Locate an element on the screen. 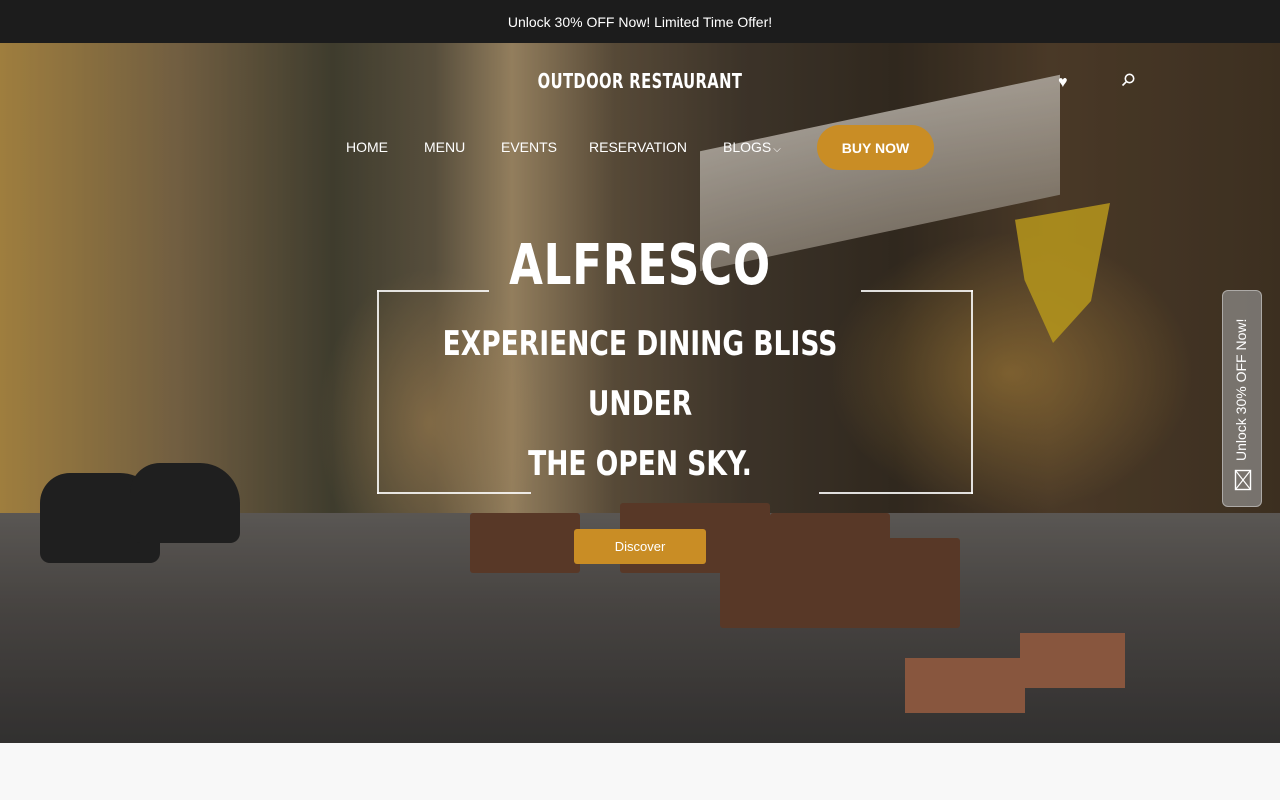 The height and width of the screenshot is (800, 1280). gift-icon is located at coordinates (1243, 480).